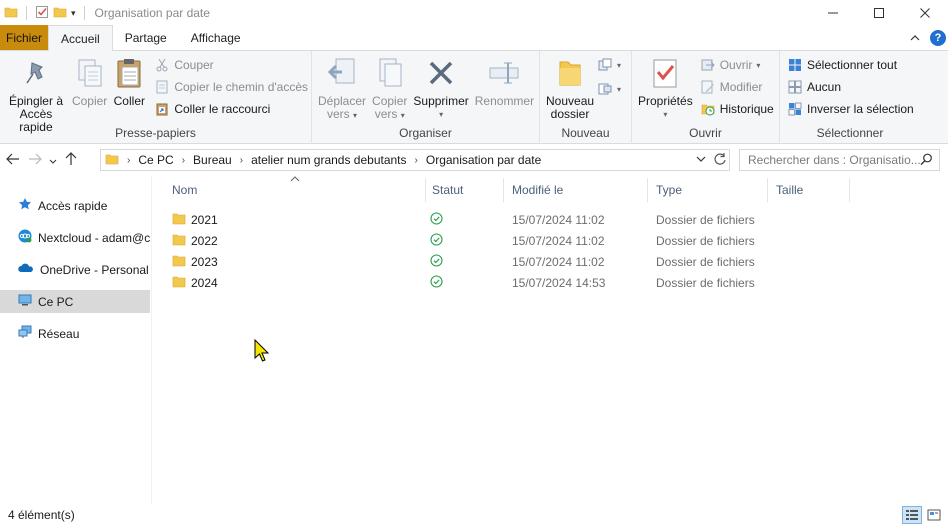 Image resolution: width=948 pixels, height=526 pixels. I want to click on properties-icon, so click(665, 73).